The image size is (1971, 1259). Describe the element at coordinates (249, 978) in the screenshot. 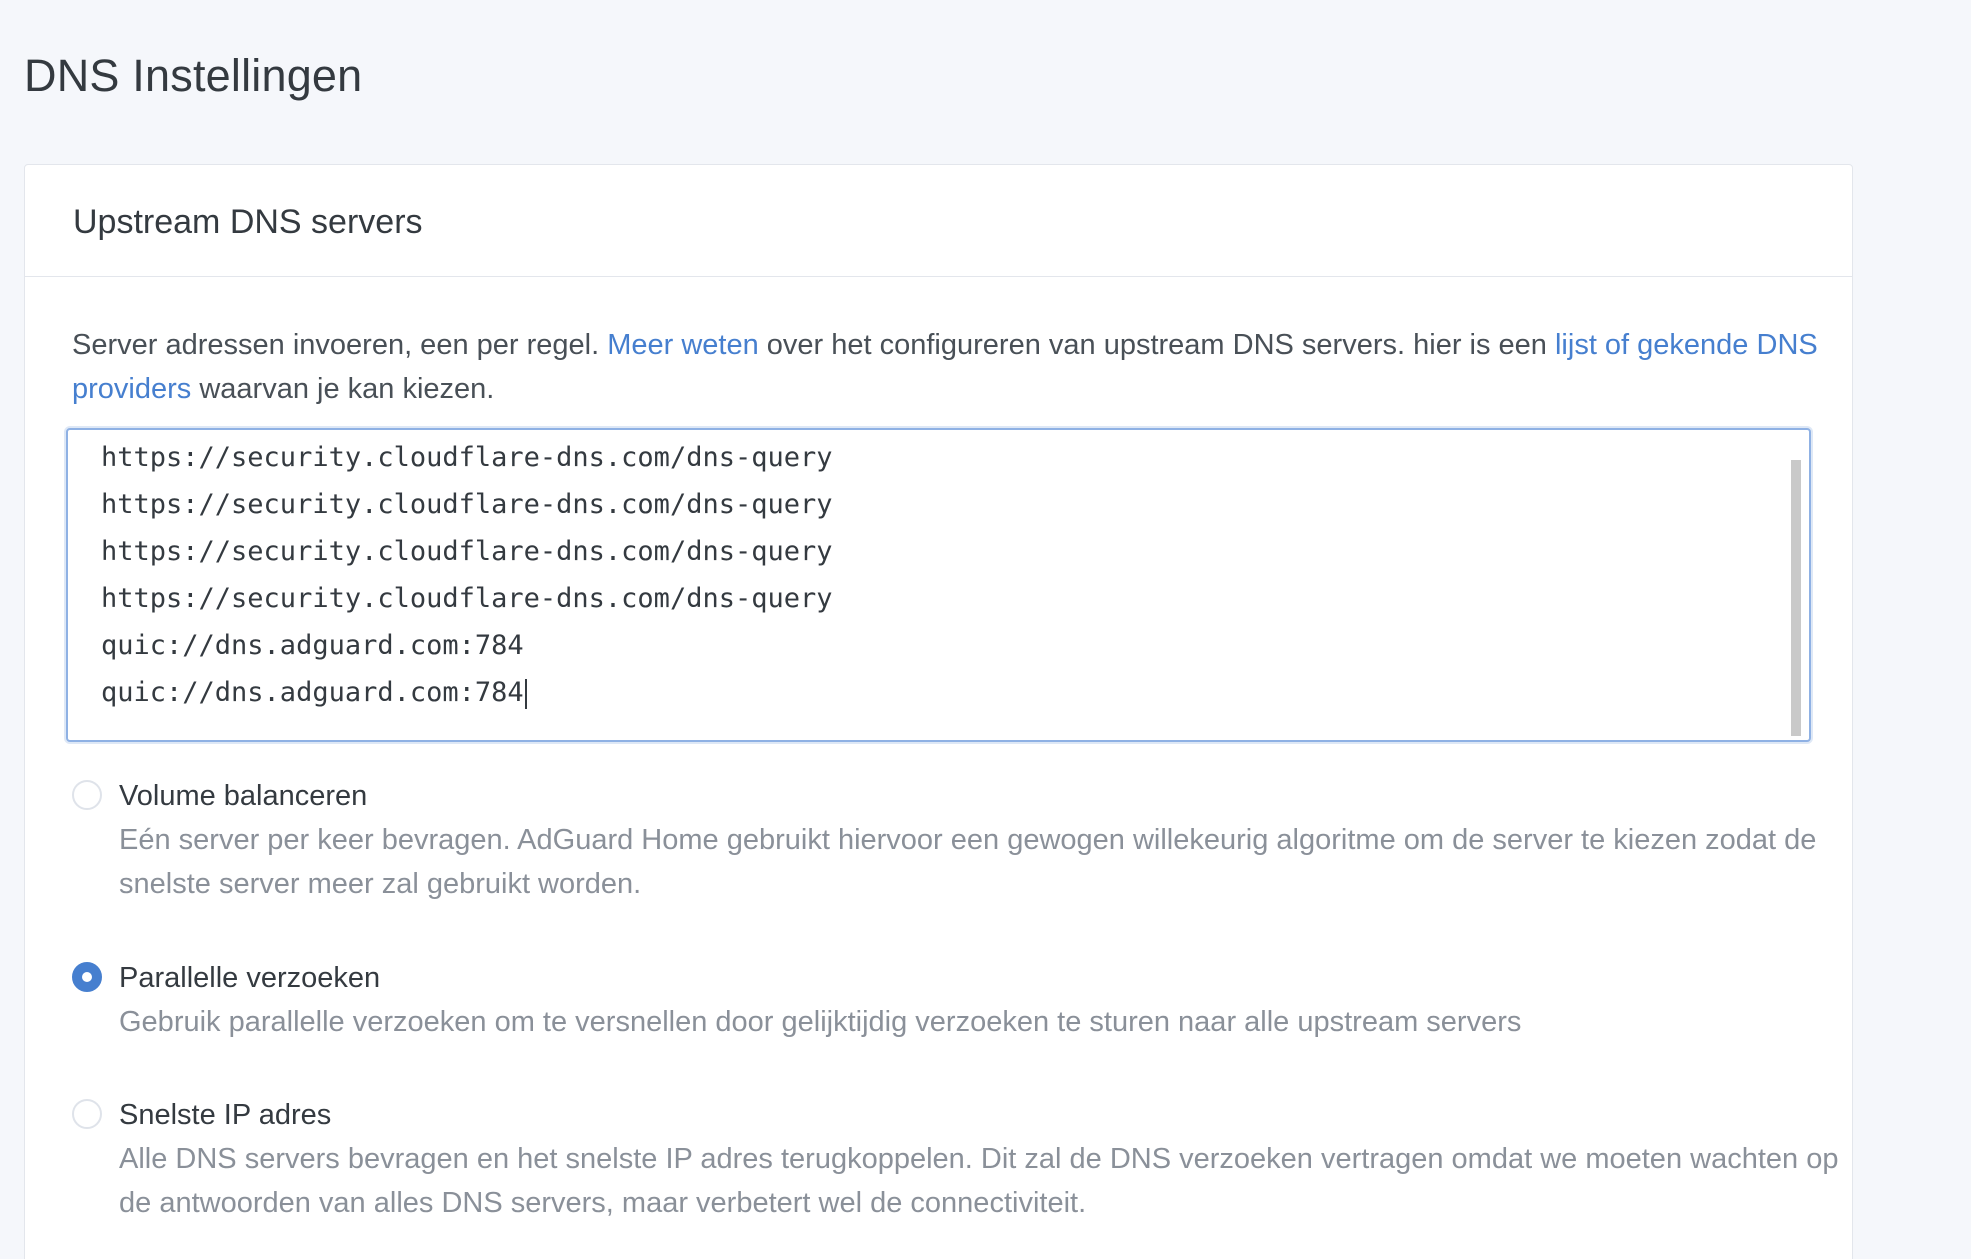

I see `parallel-requests-label: Parallelle verzoeken` at that location.